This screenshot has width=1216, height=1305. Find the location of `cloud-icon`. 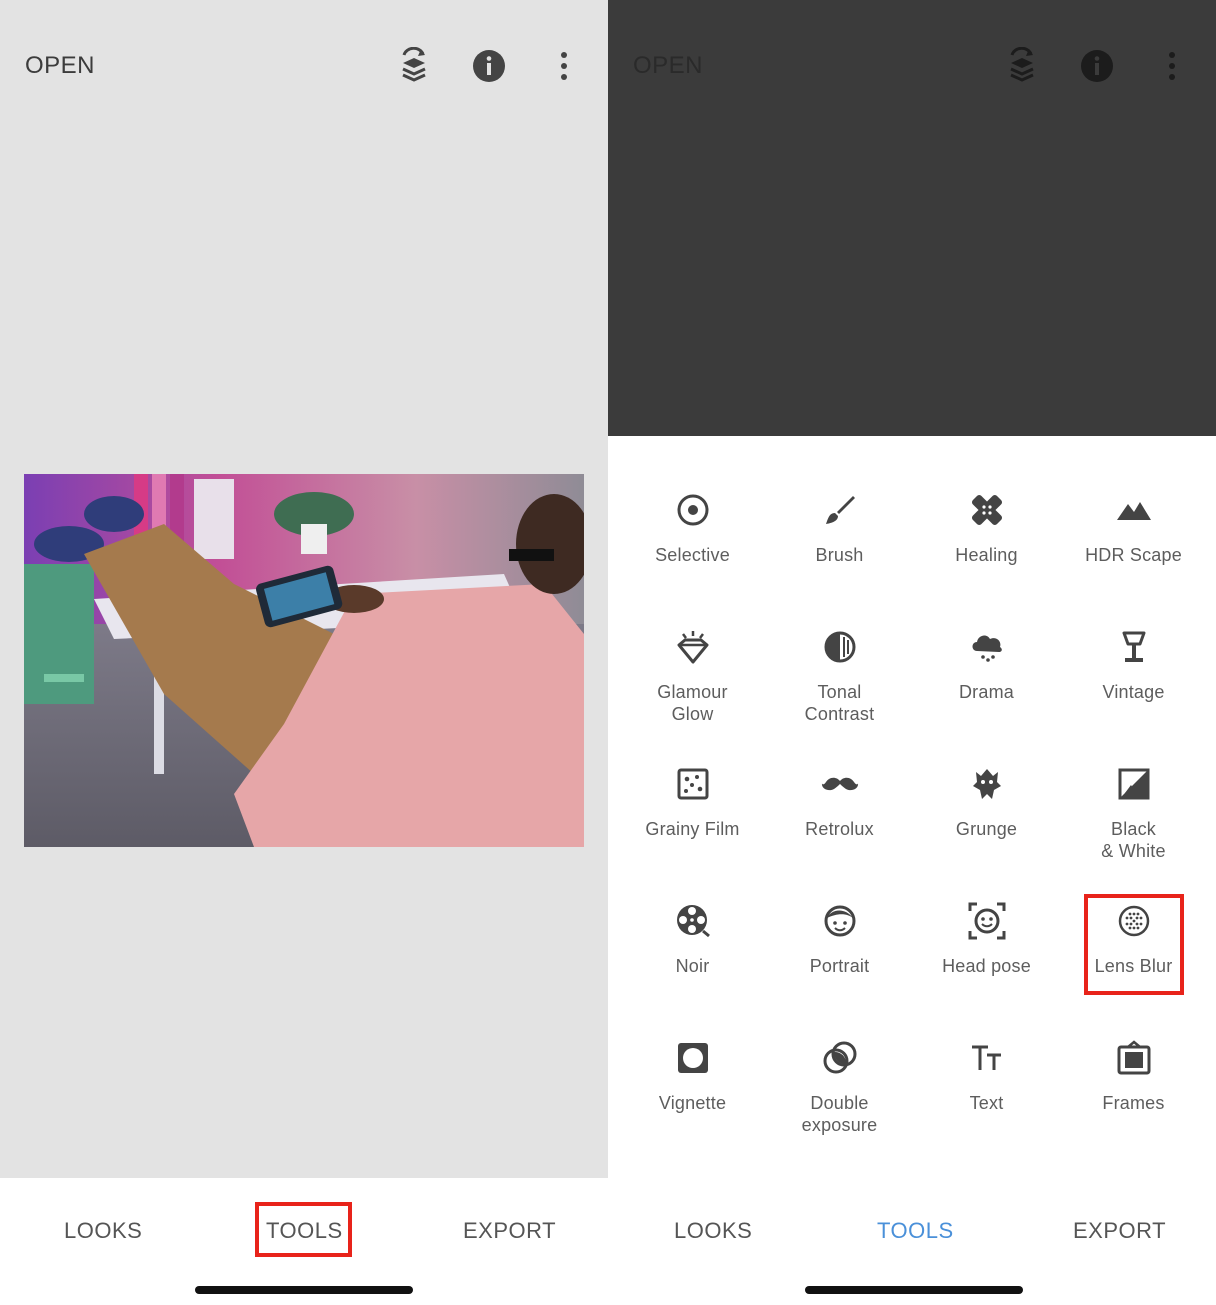

cloud-icon is located at coordinates (987, 647).